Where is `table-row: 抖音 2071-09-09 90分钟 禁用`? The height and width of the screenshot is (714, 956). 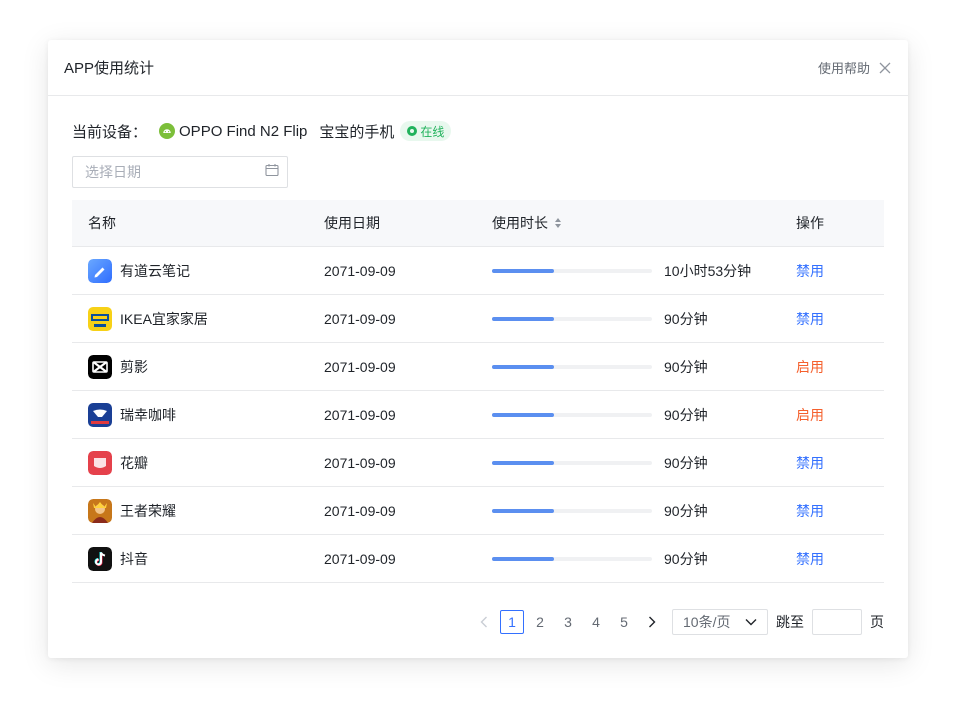
table-row: 抖音 2071-09-09 90分钟 禁用 is located at coordinates (478, 559).